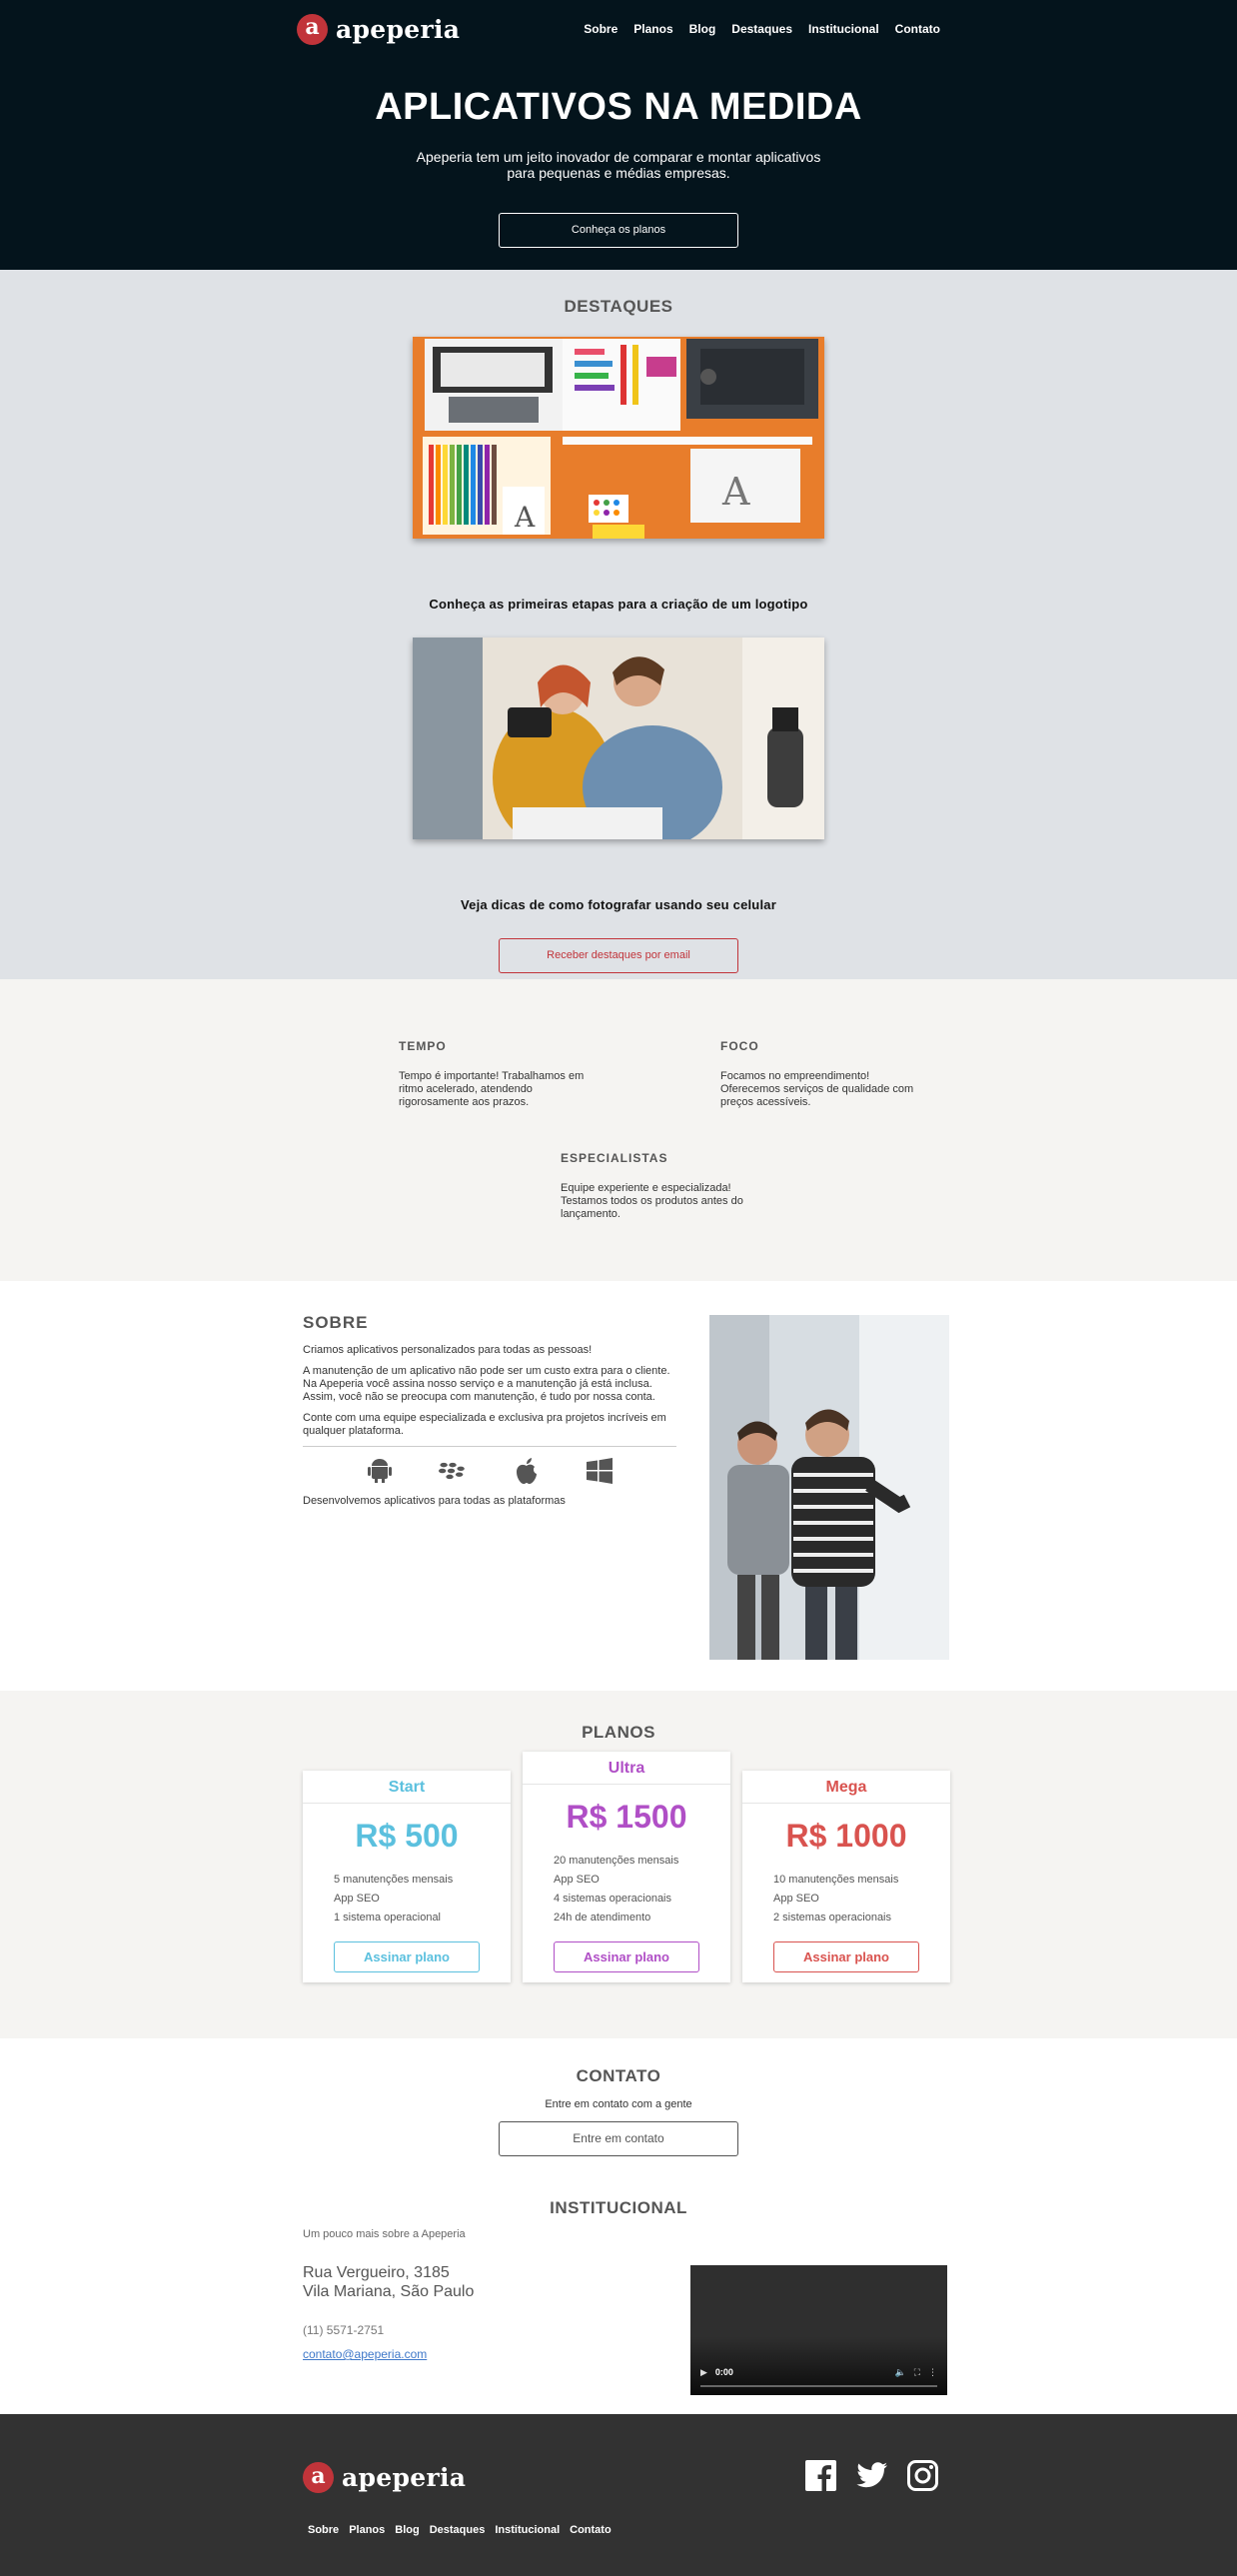 The image size is (1237, 2576). What do you see at coordinates (618, 2104) in the screenshot?
I see `contato-lead: Entre em contato com a gente` at bounding box center [618, 2104].